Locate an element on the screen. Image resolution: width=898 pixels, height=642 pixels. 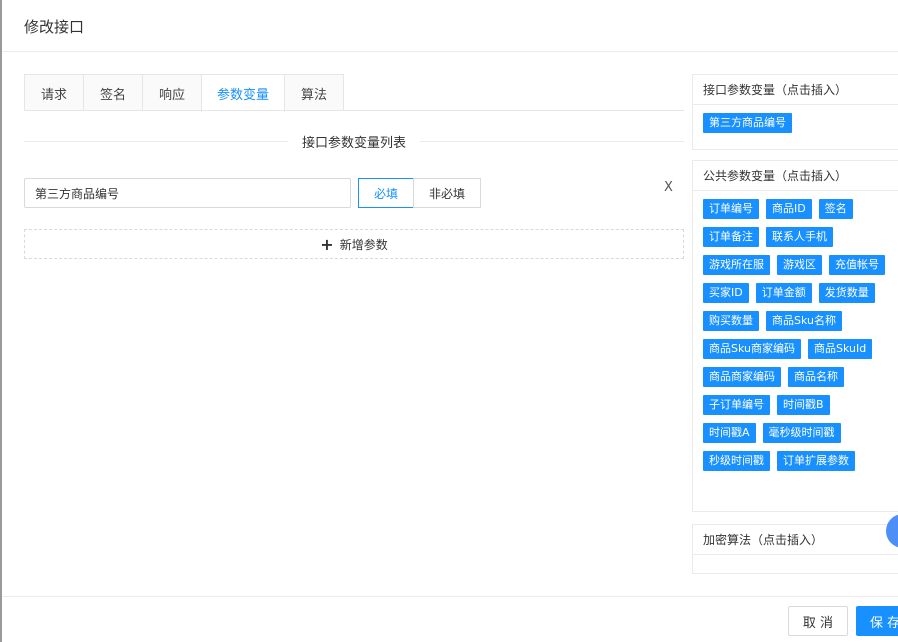
tab-param-variables: 参数变量 is located at coordinates (243, 93).